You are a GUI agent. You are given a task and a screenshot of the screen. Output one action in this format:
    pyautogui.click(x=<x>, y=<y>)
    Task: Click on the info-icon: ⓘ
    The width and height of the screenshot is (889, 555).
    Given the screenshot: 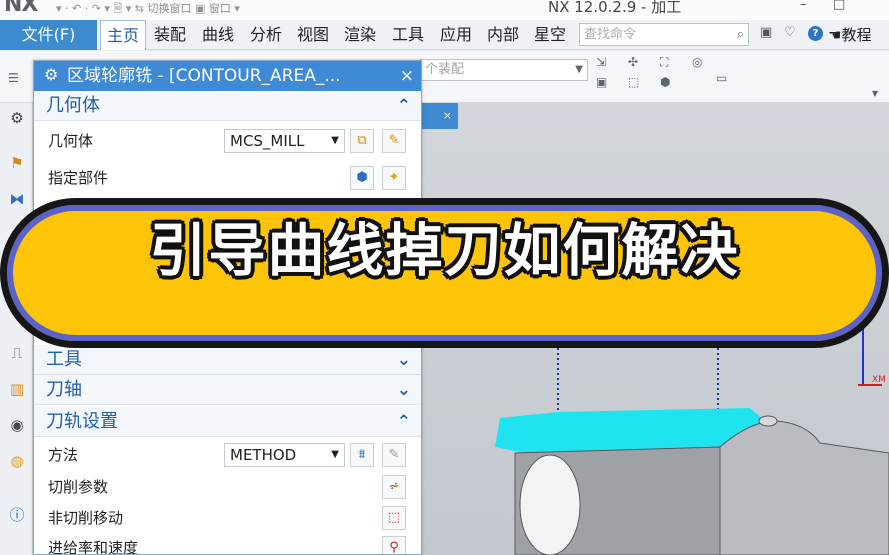 What is the action you would take?
    pyautogui.click(x=17, y=515)
    